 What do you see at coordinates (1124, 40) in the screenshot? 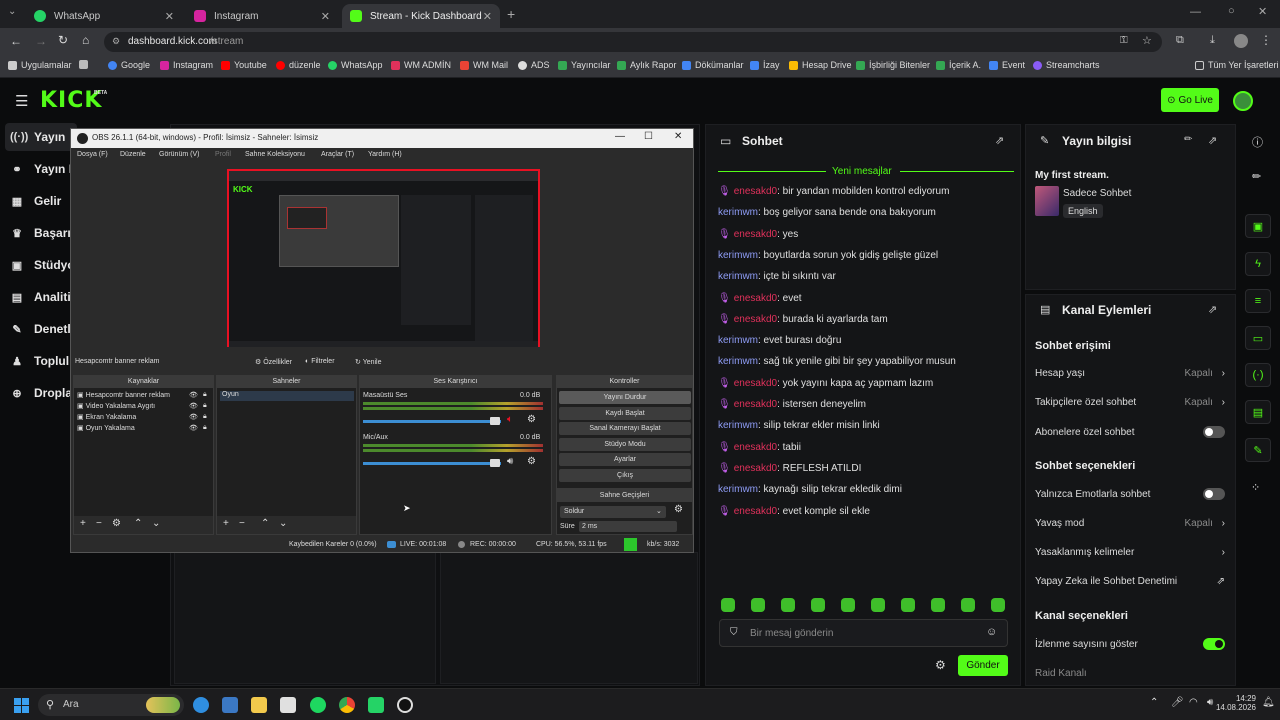
I see `password-key-icon: ⚿` at bounding box center [1124, 40].